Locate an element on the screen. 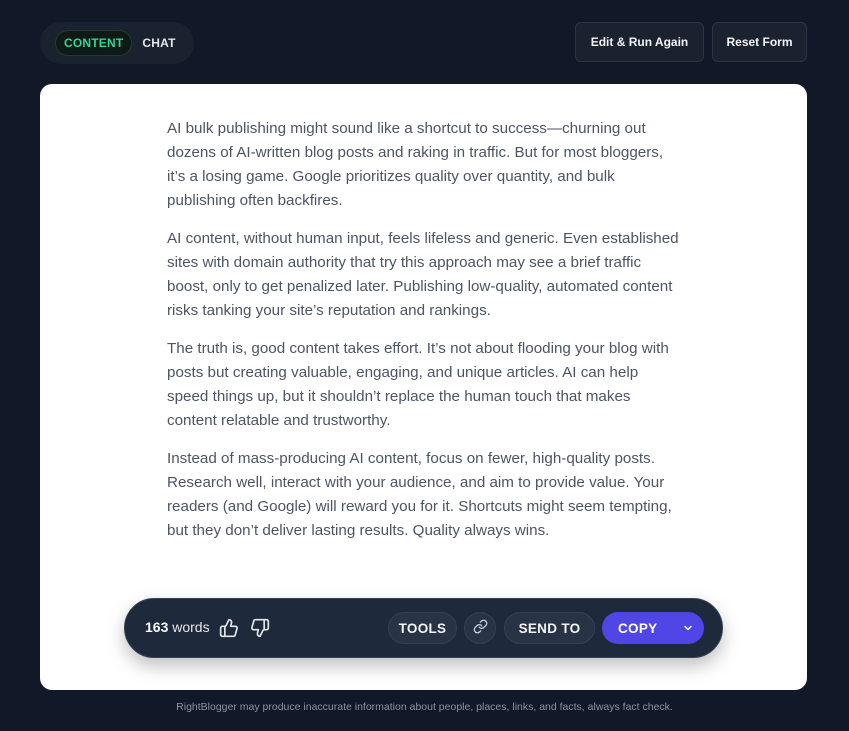  view-tabs: CONTENT CHAT is located at coordinates (117, 43).